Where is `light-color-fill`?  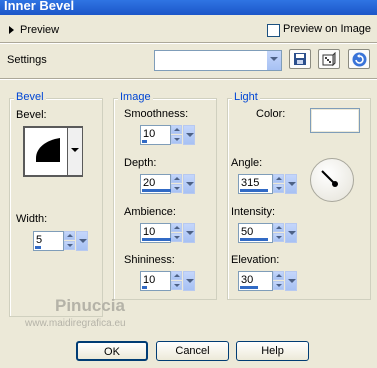
light-color-fill is located at coordinates (335, 120).